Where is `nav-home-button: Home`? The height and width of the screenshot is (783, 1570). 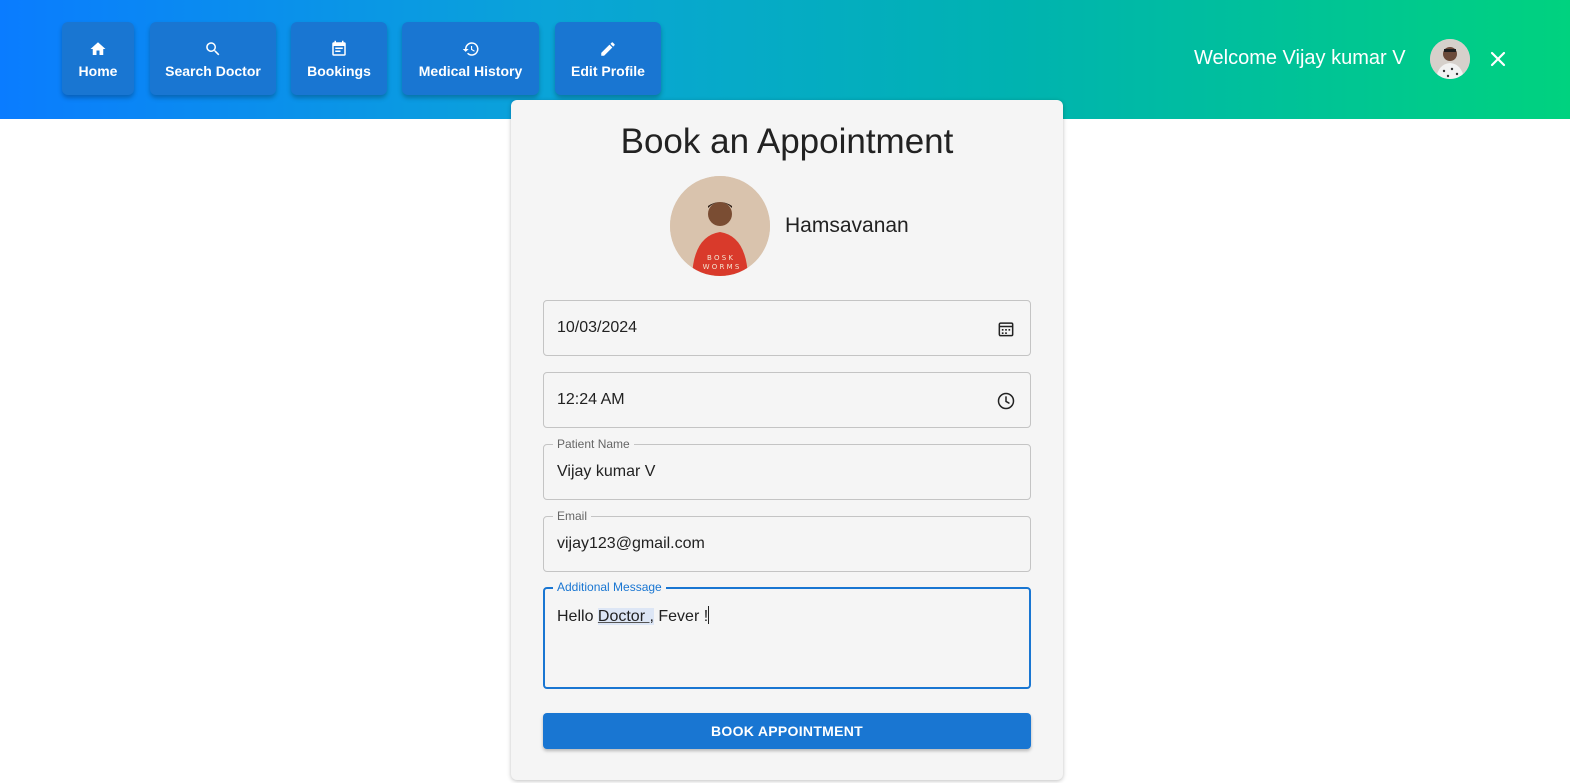
nav-home-button: Home is located at coordinates (98, 58).